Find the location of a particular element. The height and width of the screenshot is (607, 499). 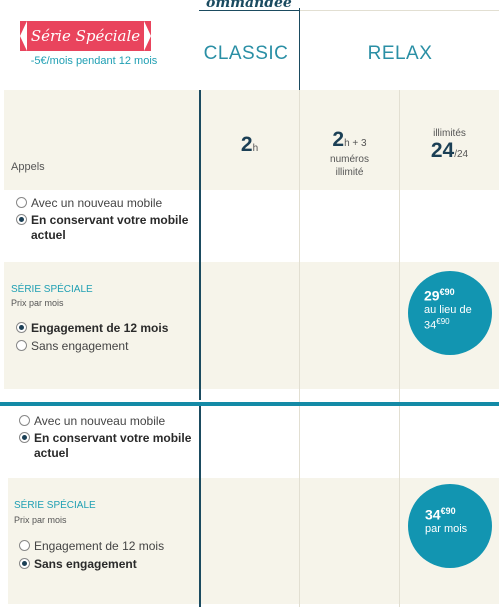

price-euros: 34 is located at coordinates (433, 514).